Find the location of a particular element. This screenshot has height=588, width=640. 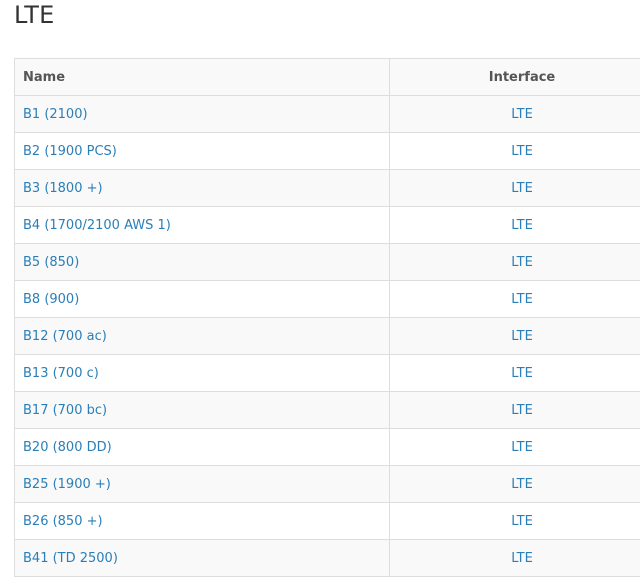

table-row: B13 (700 c) LTE is located at coordinates (327, 373).